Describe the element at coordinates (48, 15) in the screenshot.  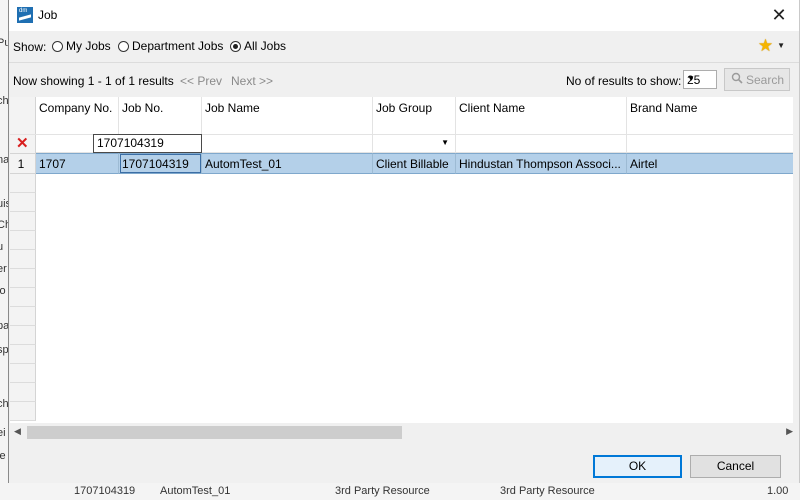
I see `dialog-title: Job` at that location.